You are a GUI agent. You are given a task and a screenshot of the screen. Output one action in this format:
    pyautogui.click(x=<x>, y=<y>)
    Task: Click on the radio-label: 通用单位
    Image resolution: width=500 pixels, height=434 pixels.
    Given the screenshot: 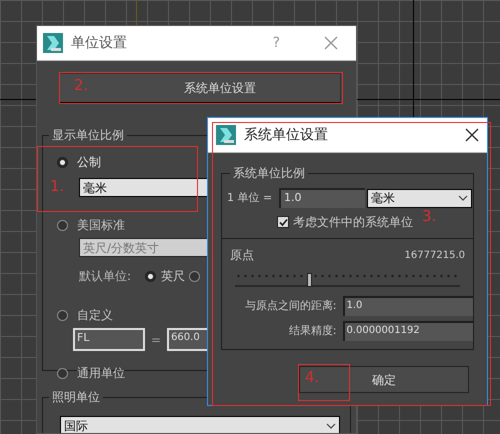 What is the action you would take?
    pyautogui.click(x=101, y=373)
    